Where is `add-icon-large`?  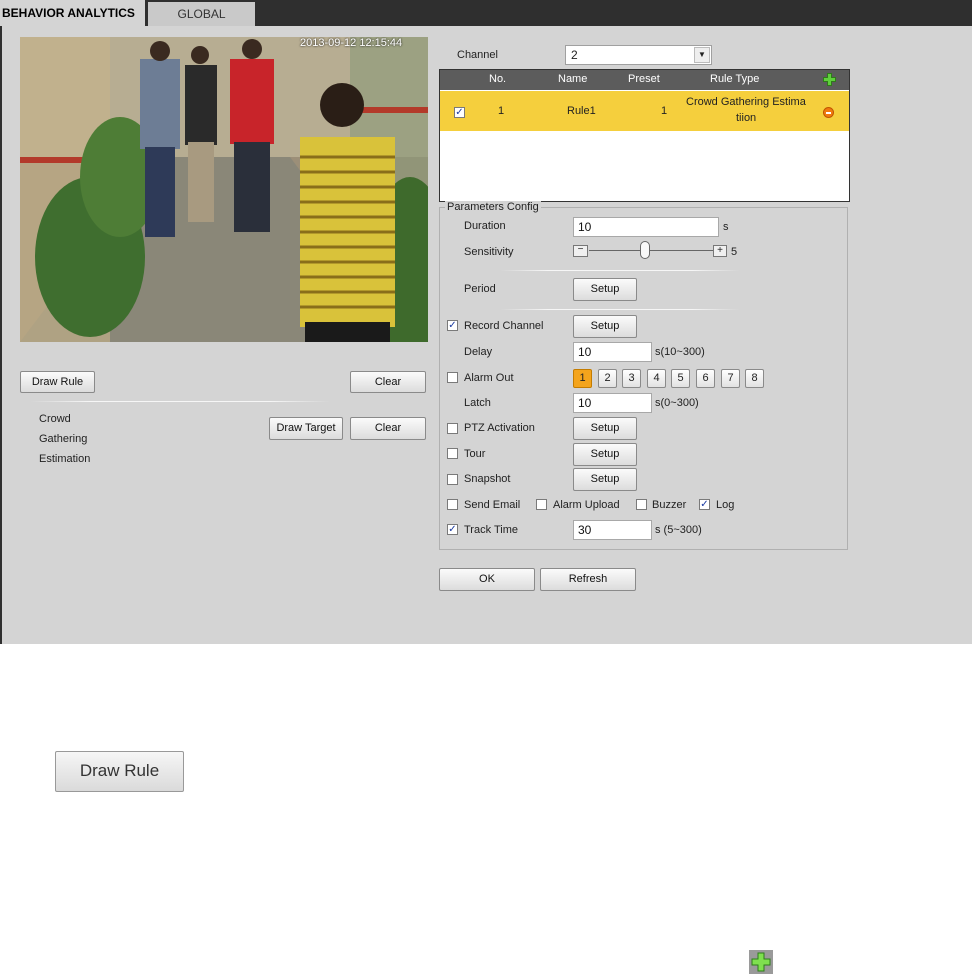
add-icon-large is located at coordinates (761, 962).